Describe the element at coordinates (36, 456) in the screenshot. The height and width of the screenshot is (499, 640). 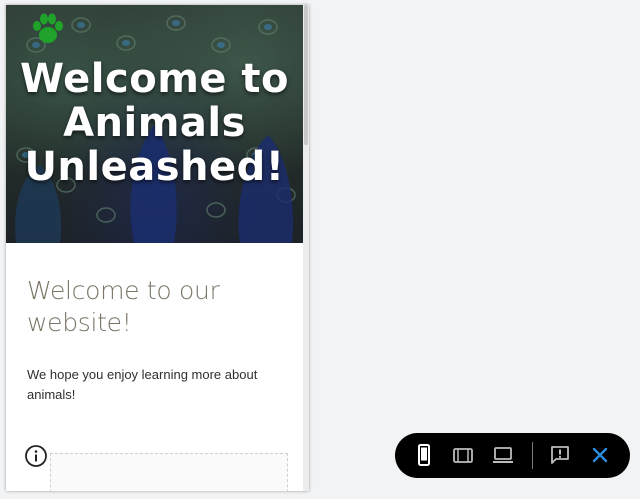
I see `info-icon` at that location.